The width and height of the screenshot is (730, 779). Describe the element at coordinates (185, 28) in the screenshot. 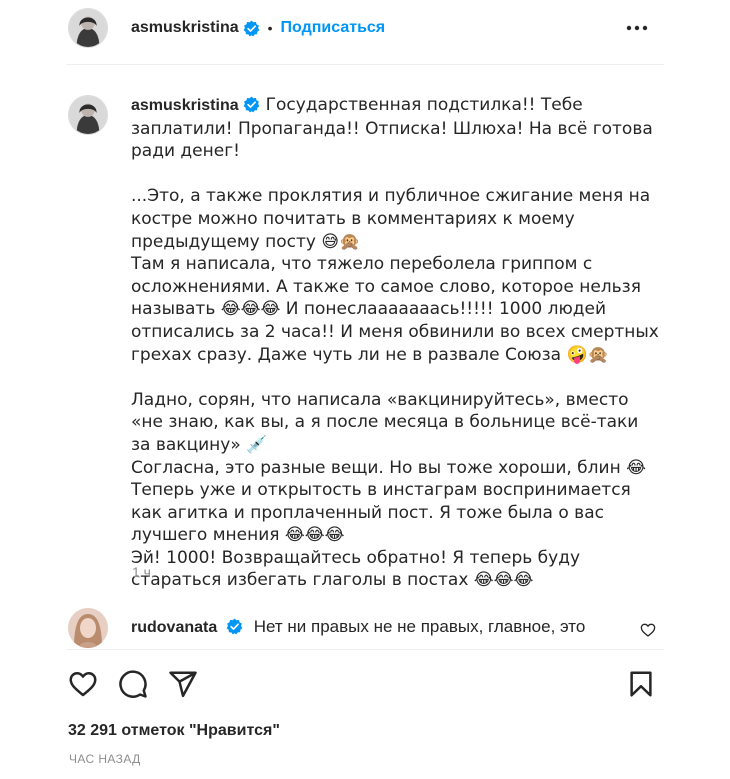

I see `author-username: asmuskristina` at that location.